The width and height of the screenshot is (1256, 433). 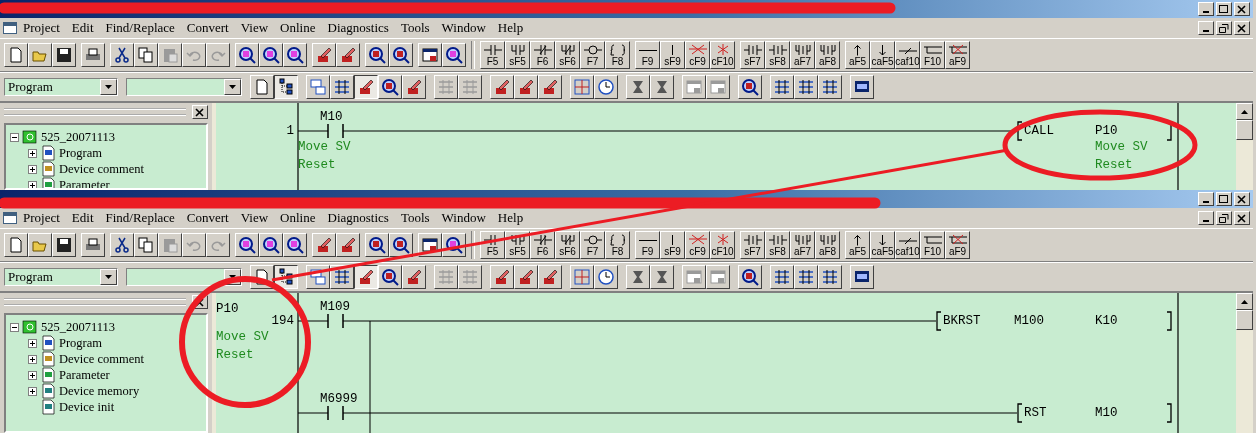 I want to click on function-key-button: sF5, so click(x=517, y=55).